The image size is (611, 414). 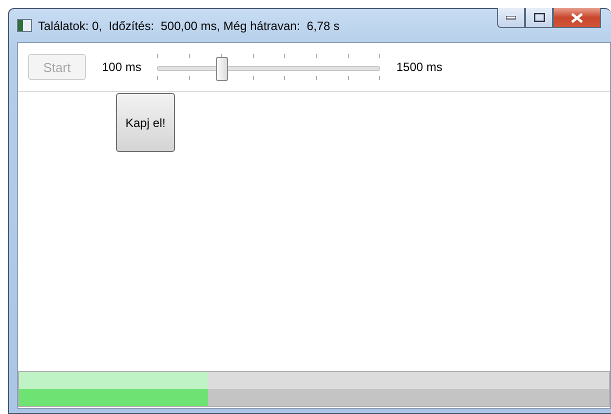 I want to click on max-label: 1500 ms, so click(x=419, y=67).